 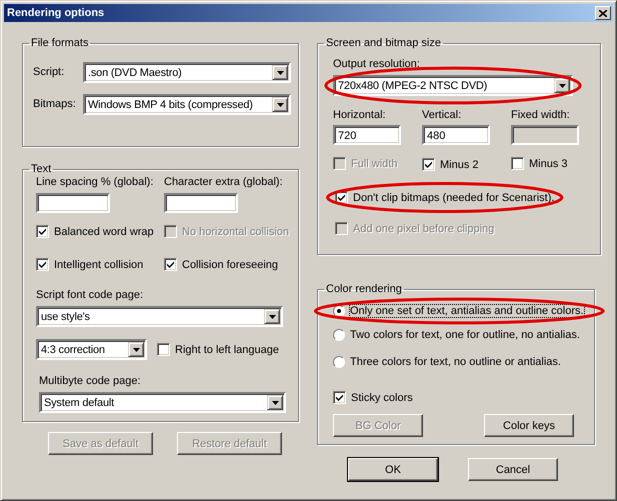 What do you see at coordinates (99, 264) in the screenshot?
I see `checkbox-label: Intelligent collision` at bounding box center [99, 264].